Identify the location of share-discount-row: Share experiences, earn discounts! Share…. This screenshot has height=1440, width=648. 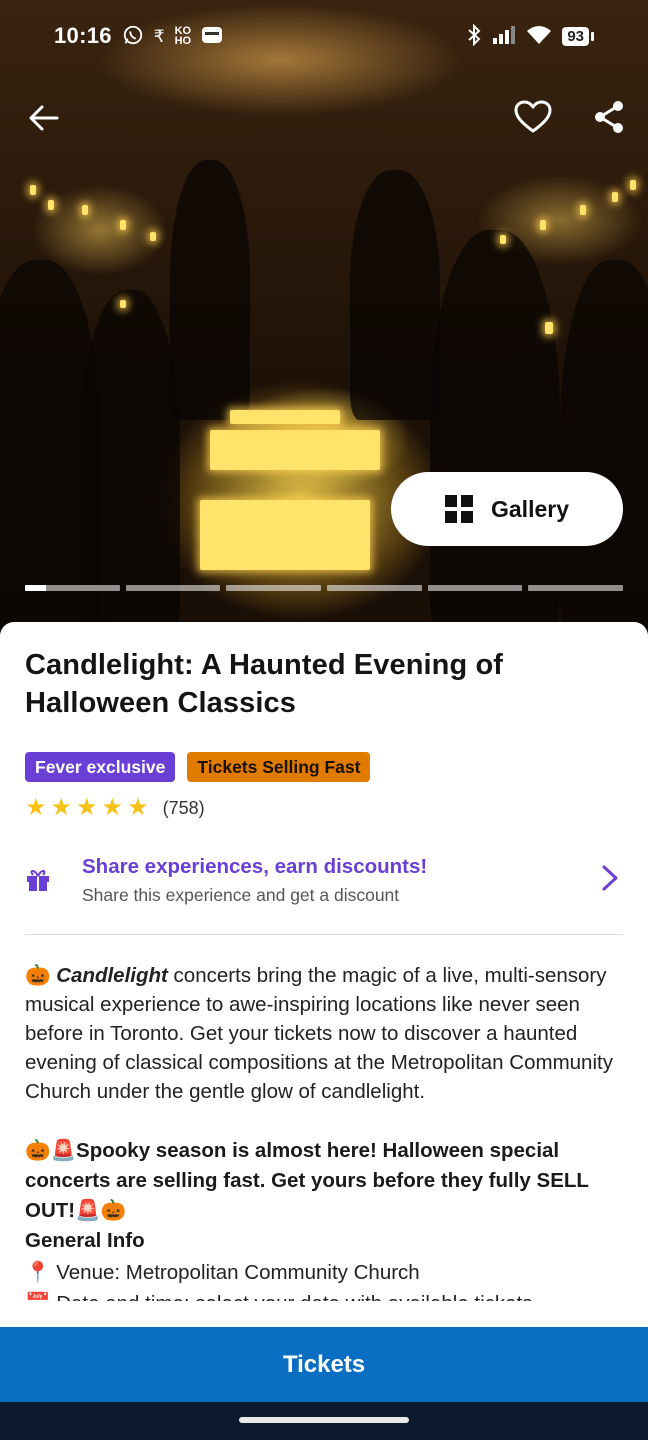
(324, 894).